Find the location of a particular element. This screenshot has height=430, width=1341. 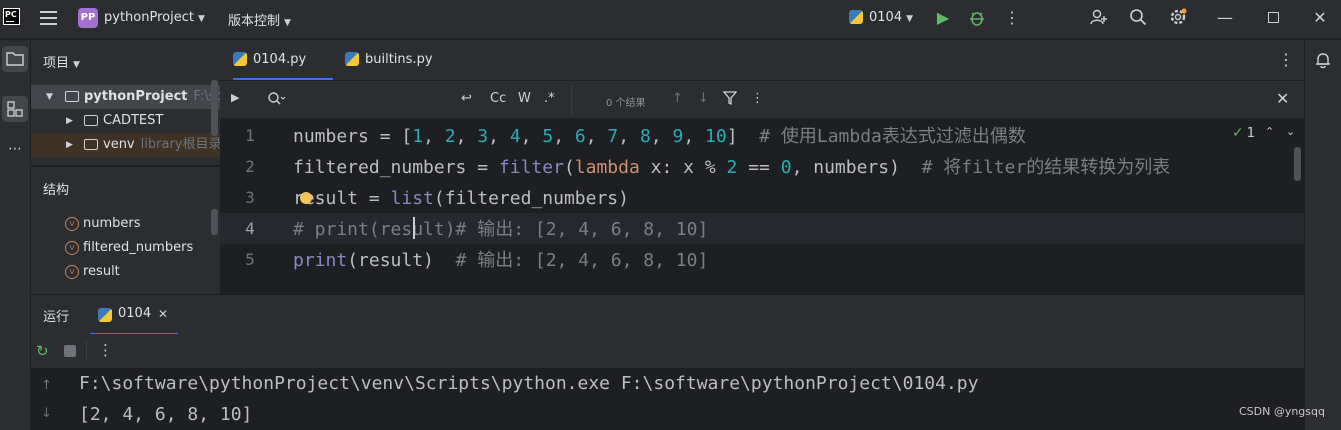

structure-item: v numbers is located at coordinates (125, 224).